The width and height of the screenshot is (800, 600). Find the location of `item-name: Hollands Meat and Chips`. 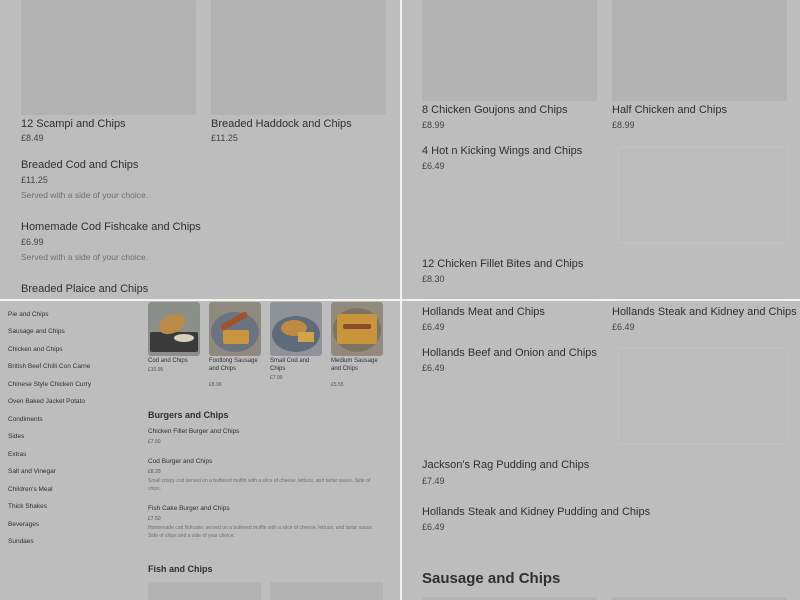

item-name: Hollands Meat and Chips is located at coordinates (483, 312).